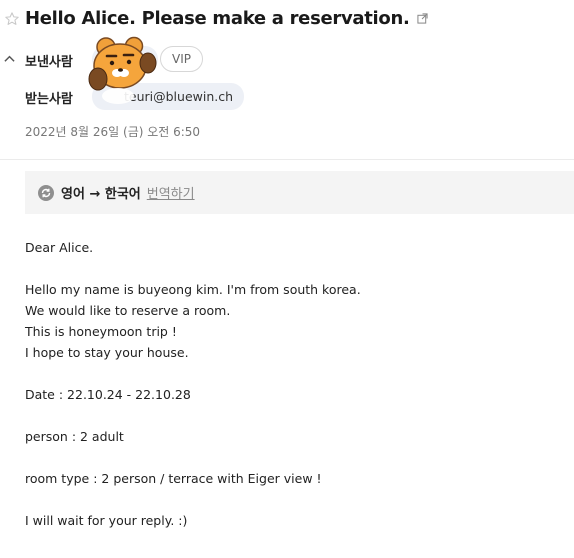  Describe the element at coordinates (287, 159) in the screenshot. I see `header-divider` at that location.